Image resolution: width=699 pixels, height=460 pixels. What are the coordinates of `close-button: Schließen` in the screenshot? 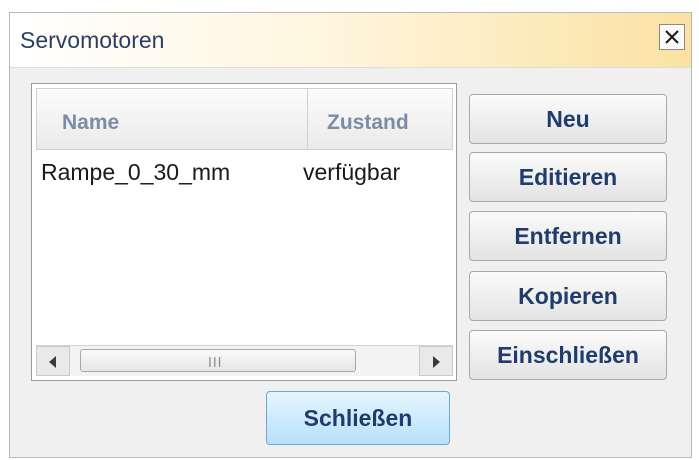 It's located at (358, 418).